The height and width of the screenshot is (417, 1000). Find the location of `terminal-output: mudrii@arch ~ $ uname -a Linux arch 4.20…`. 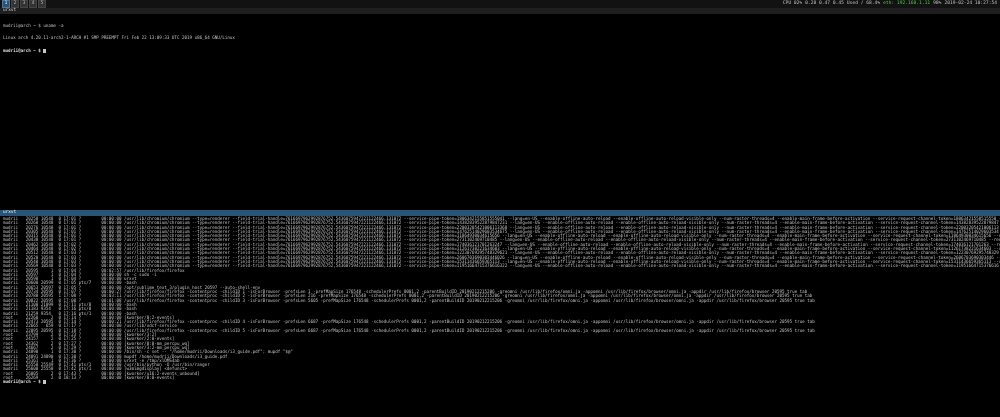

terminal-output: mudrii@arch ~ $ uname -a Linux arch 4.20… is located at coordinates (500, 38).